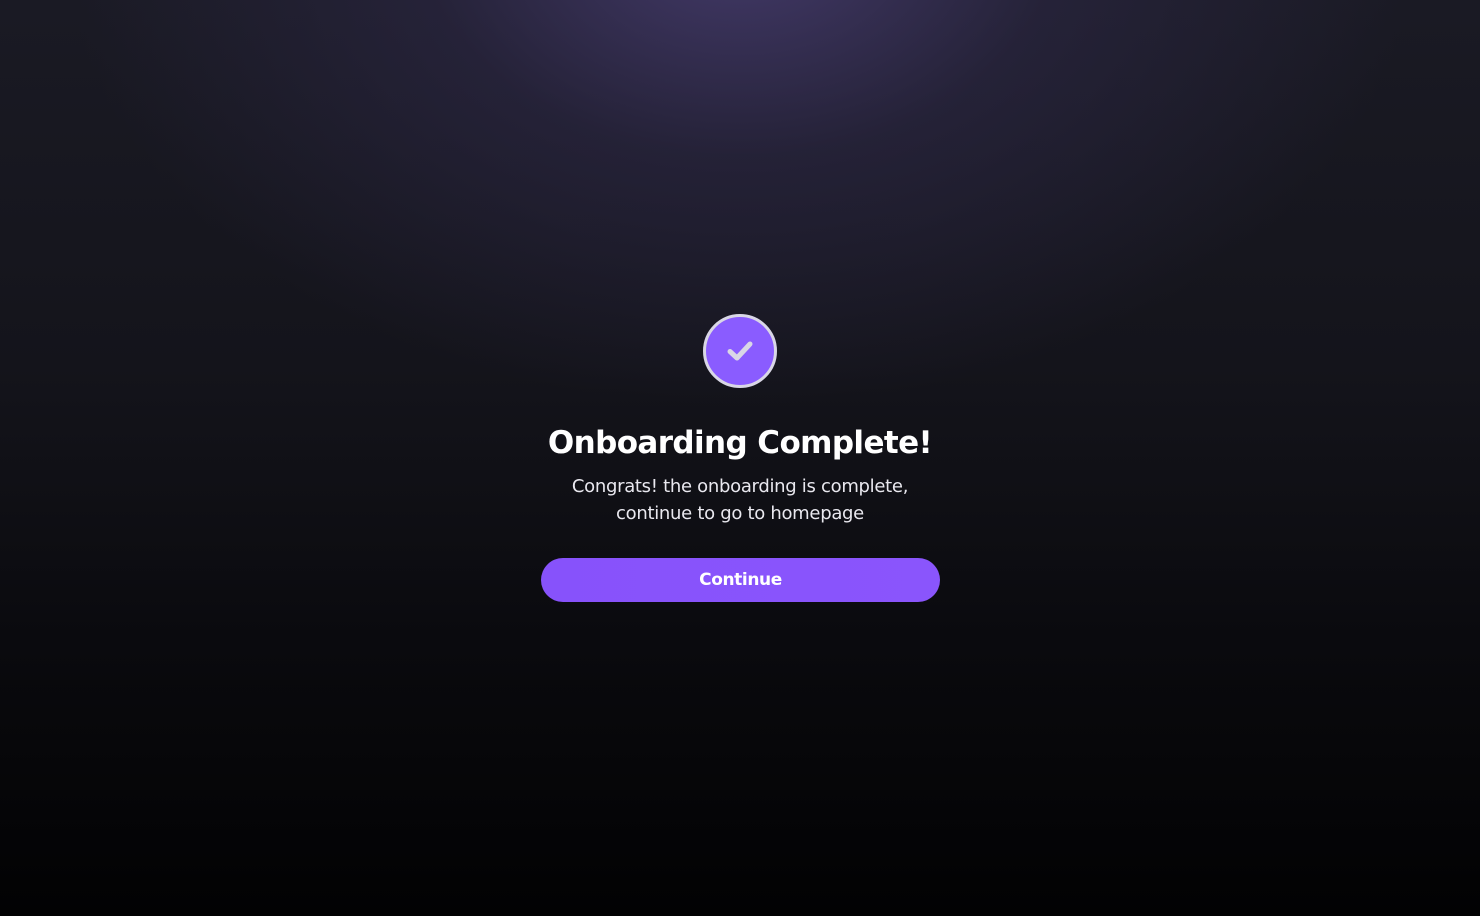 This screenshot has height=916, width=1480. I want to click on subtitle-line-2: continue to go to homepage, so click(740, 513).